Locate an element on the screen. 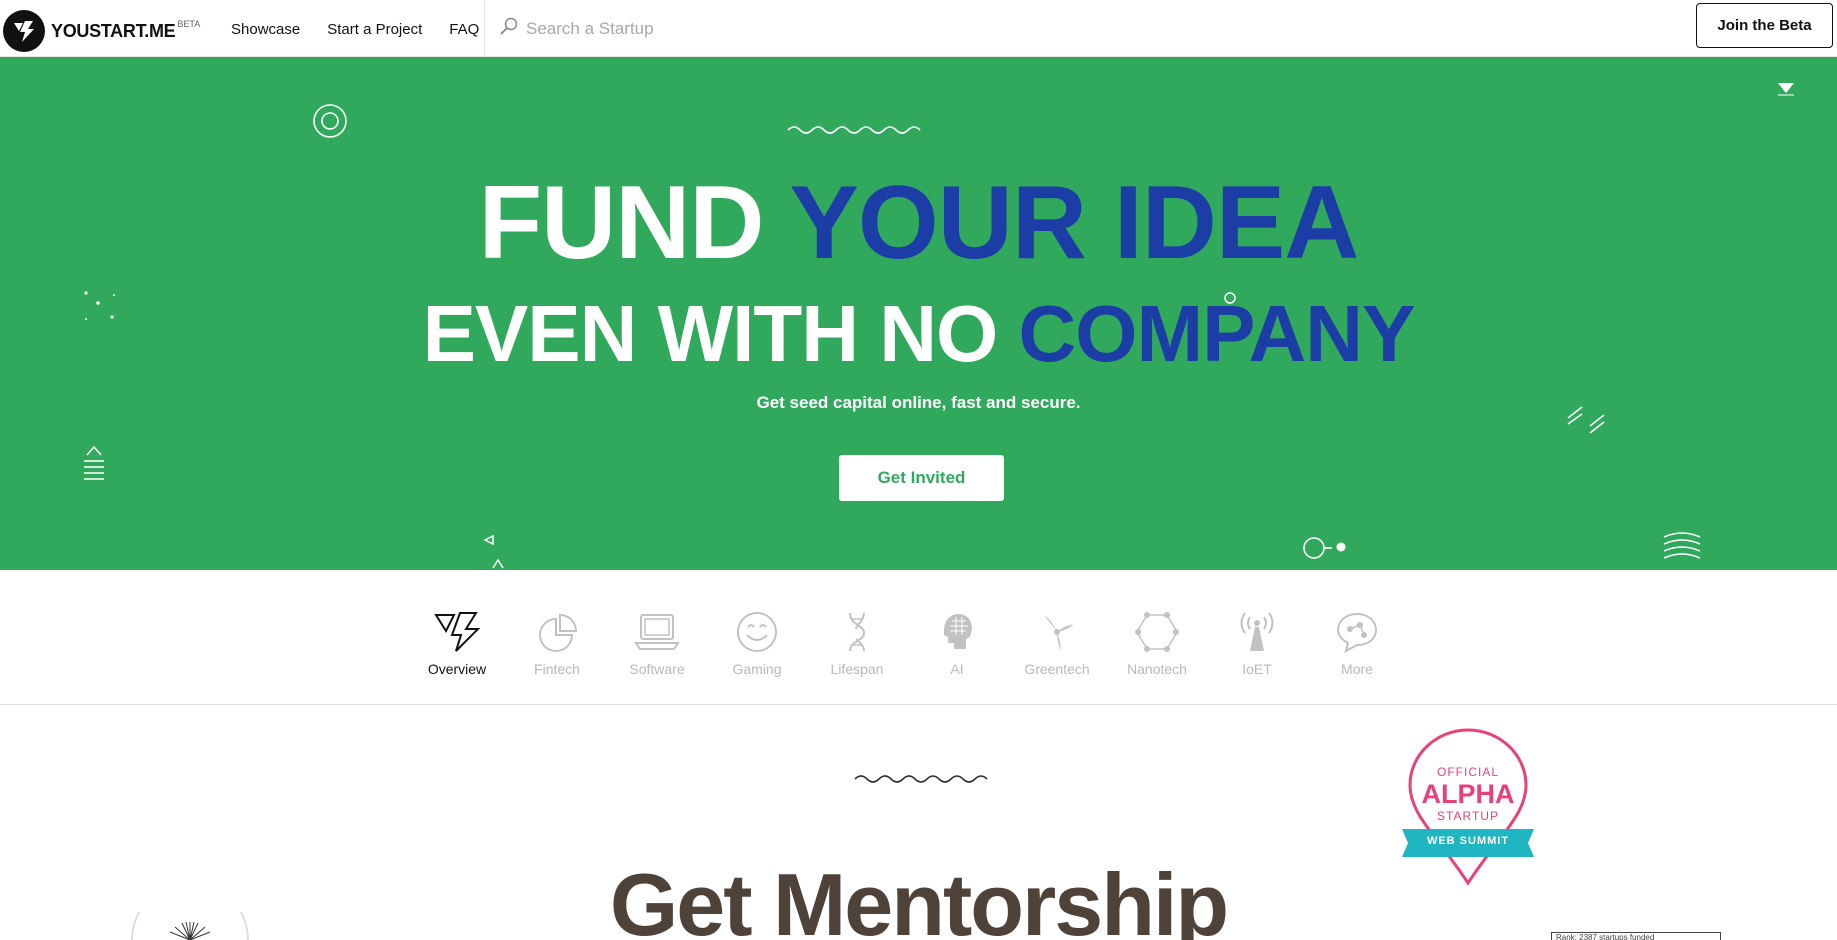 This screenshot has width=1837, height=940. main-nav: Showcase Start a Project FAQ is located at coordinates (355, 29).